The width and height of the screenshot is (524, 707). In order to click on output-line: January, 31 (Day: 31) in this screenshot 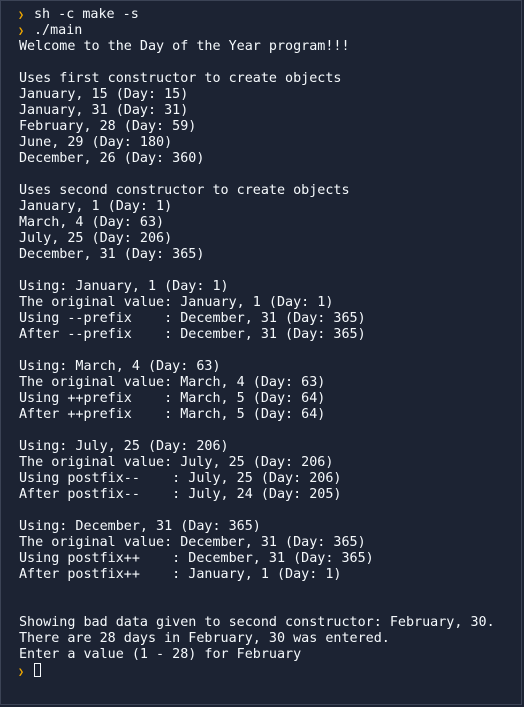, I will do `click(104, 110)`.